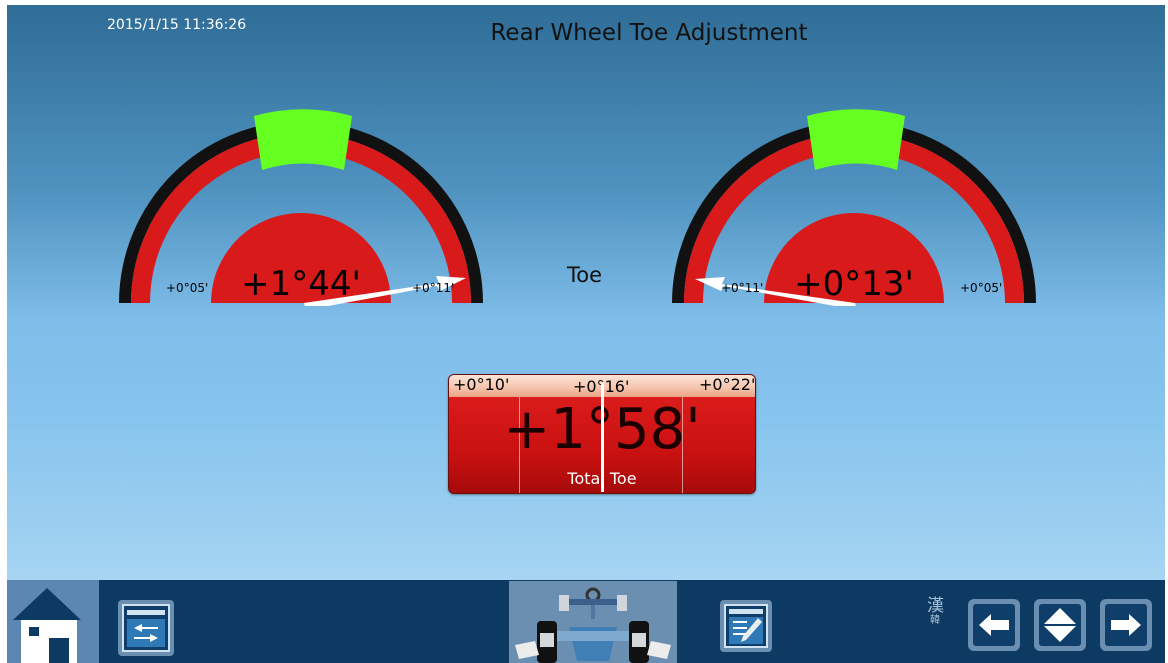 The image size is (1168, 663). I want to click on scale-tick-high: +0°22', so click(727, 384).